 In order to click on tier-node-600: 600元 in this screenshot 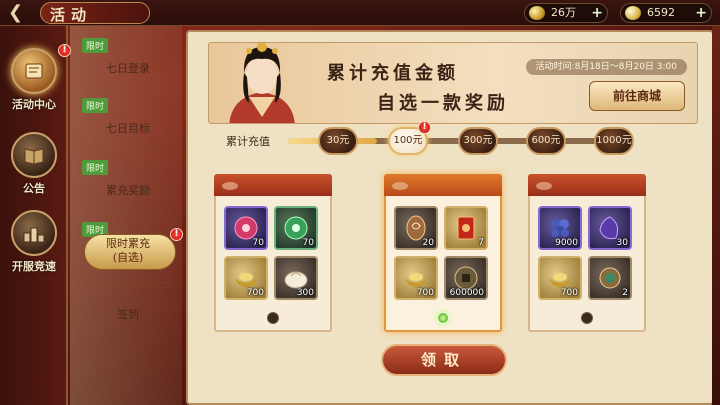, I will do `click(546, 141)`.